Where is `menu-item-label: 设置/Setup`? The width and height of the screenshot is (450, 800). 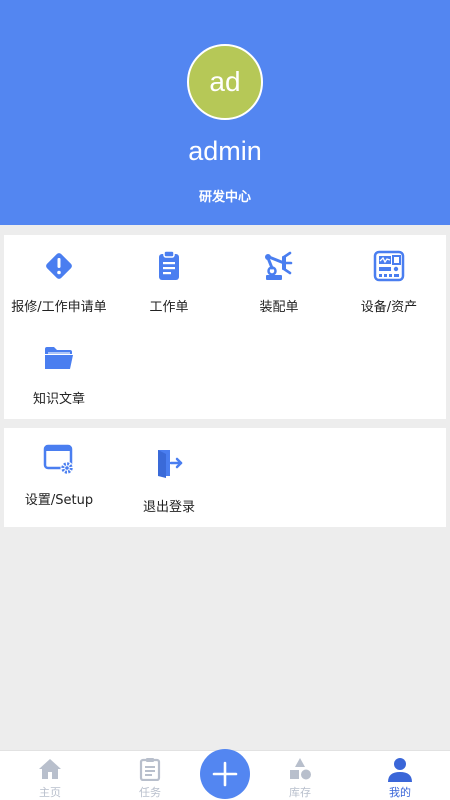 menu-item-label: 设置/Setup is located at coordinates (59, 500).